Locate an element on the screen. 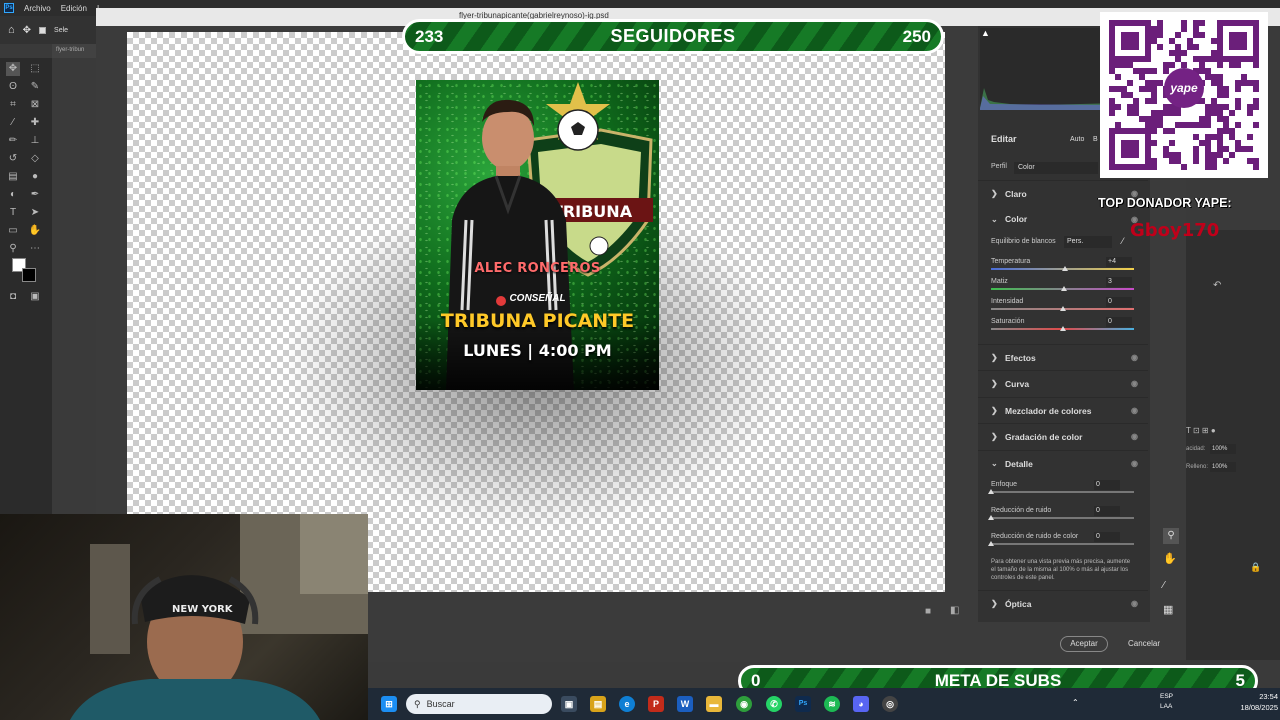 The width and height of the screenshot is (1280, 720). search-placeholder: Buscar is located at coordinates (440, 704).